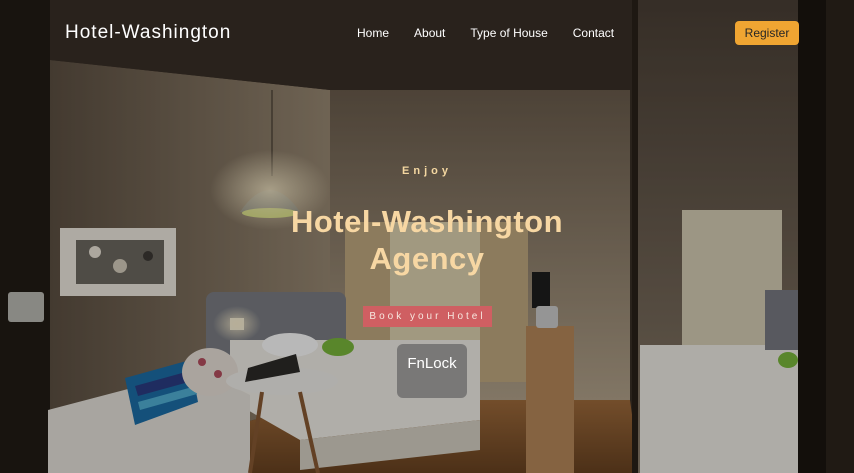 This screenshot has height=473, width=854. I want to click on register-button: Register, so click(767, 33).